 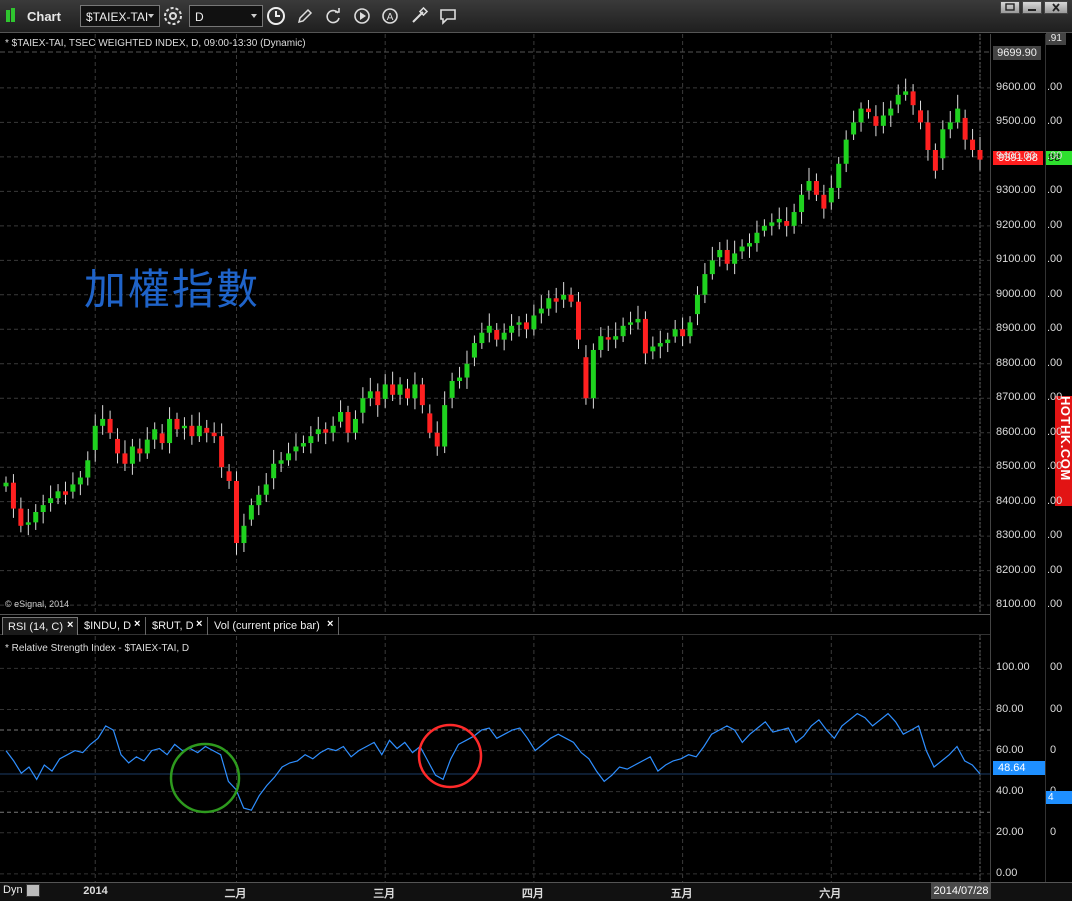 What do you see at coordinates (267, 626) in the screenshot?
I see `tab-label: Vol (current price bar)` at bounding box center [267, 626].